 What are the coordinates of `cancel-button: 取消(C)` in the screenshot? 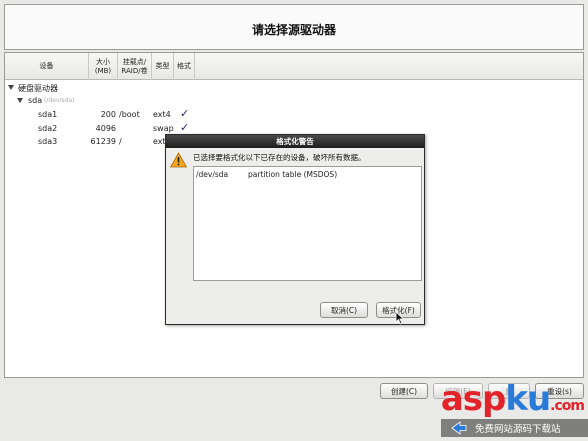 It's located at (344, 310).